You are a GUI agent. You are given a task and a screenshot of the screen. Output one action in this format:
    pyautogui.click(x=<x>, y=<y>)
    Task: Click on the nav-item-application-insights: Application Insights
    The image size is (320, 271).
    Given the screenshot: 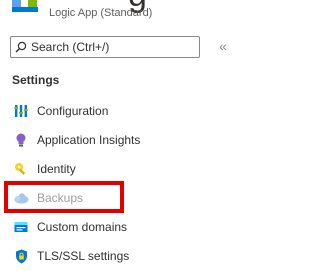 What is the action you would take?
    pyautogui.click(x=120, y=140)
    